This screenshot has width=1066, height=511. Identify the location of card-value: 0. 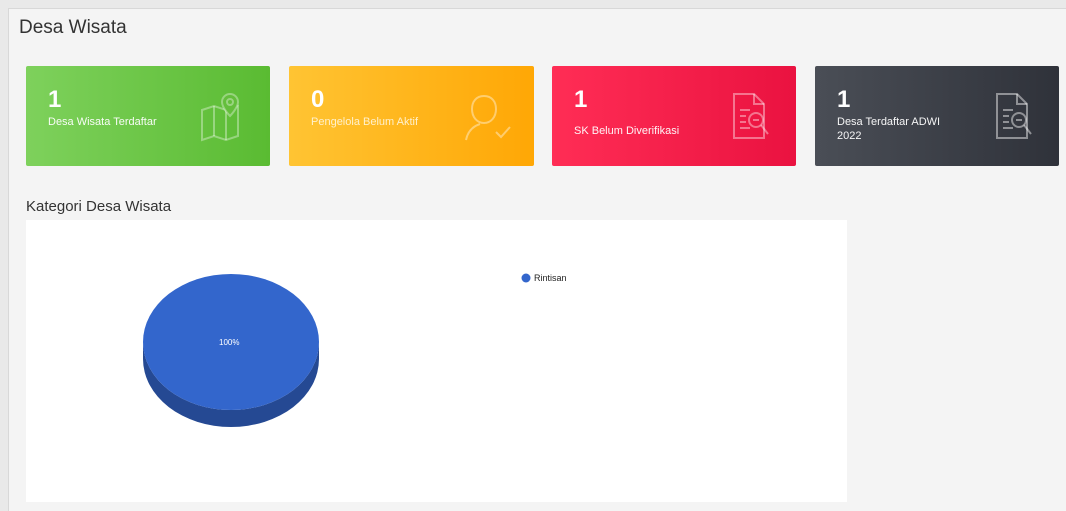
(318, 99).